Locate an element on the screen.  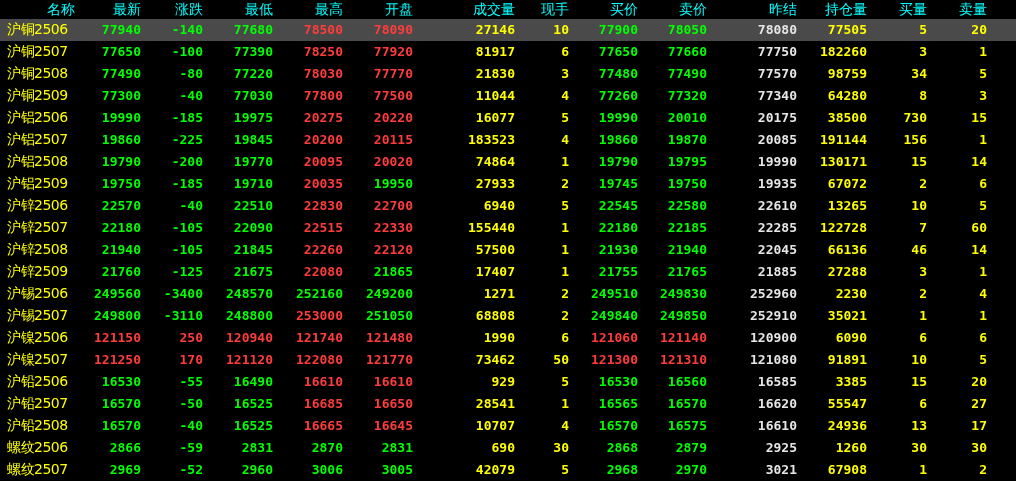
table-cell-text: 19990 is located at coordinates (120, 118).